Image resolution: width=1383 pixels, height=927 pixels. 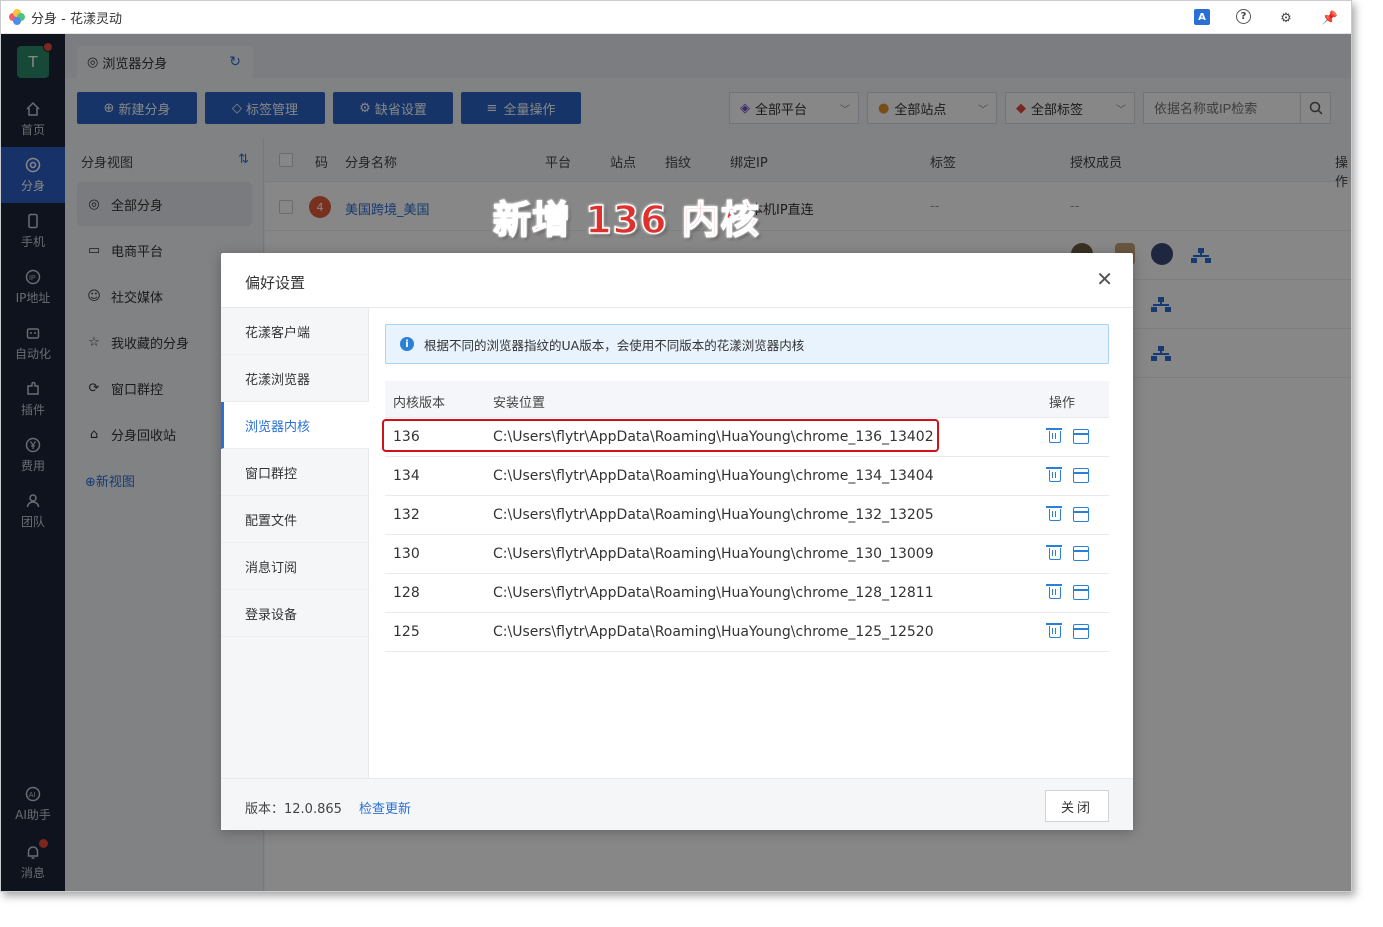 I want to click on app-logo-icon, so click(x=17, y=17).